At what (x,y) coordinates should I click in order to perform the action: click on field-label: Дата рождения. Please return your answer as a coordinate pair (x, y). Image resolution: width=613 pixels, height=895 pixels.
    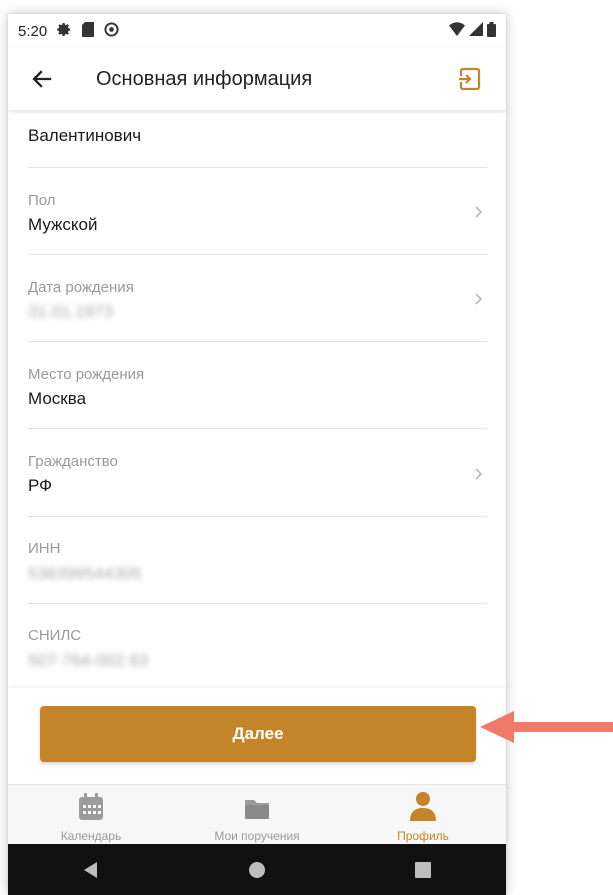
    Looking at the image, I should click on (81, 287).